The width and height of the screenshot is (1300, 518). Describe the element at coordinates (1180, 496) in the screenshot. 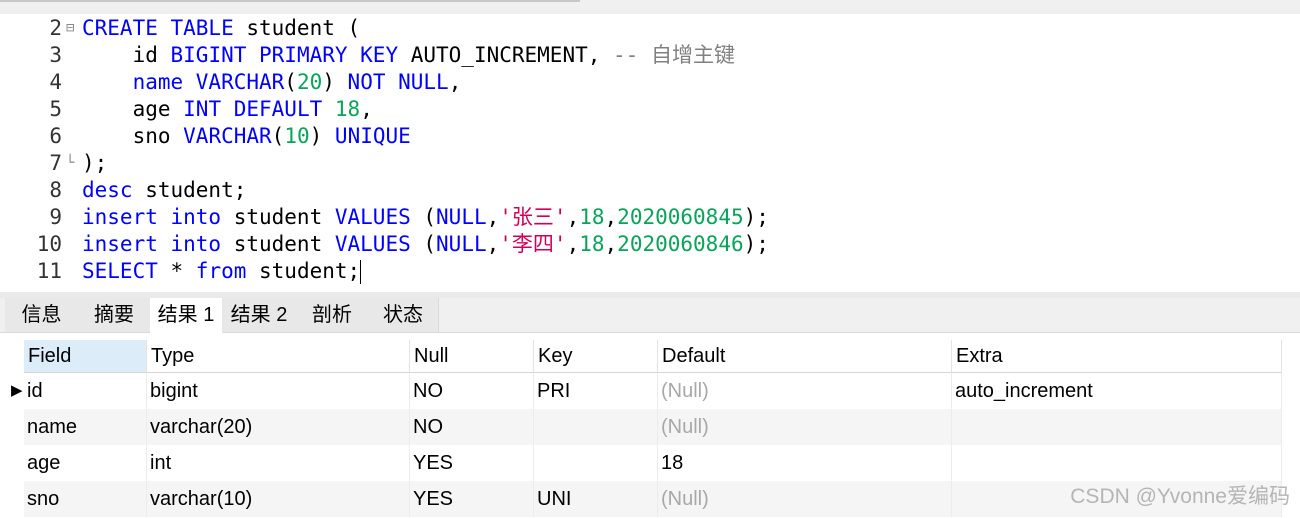

I see `watermark: CSDN @Yvonne爱编码` at that location.